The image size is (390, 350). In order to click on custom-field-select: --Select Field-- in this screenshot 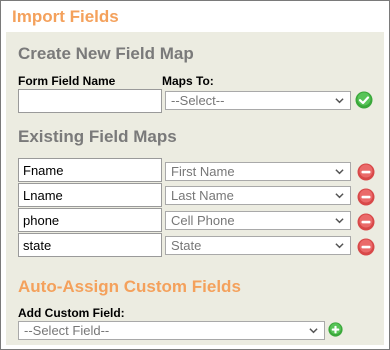, I will do `click(171, 330)`.